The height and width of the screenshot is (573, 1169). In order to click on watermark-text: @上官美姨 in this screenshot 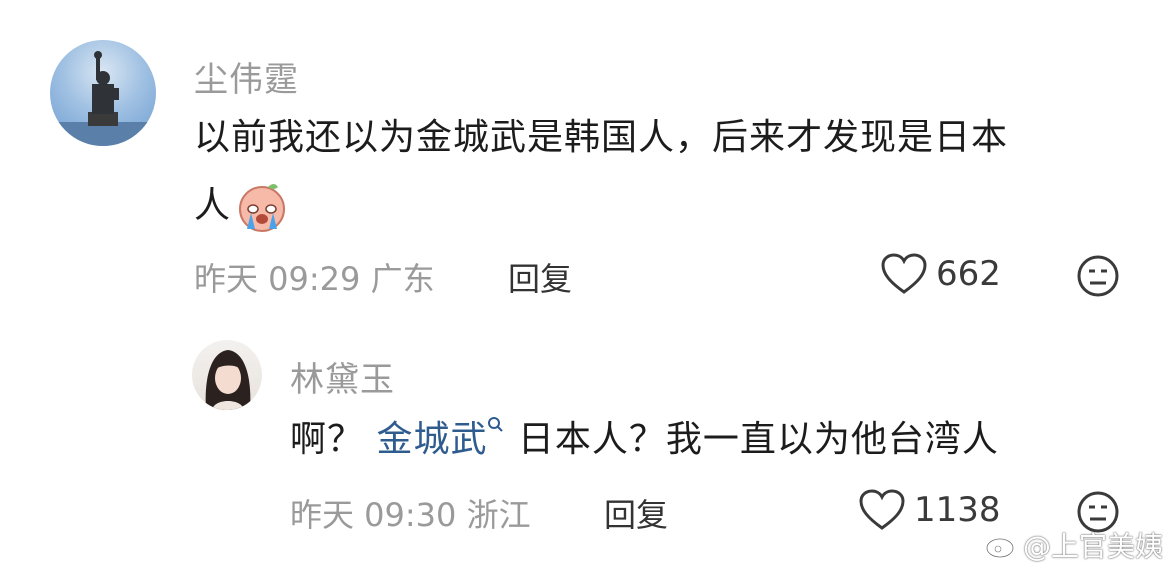, I will do `click(1092, 546)`.